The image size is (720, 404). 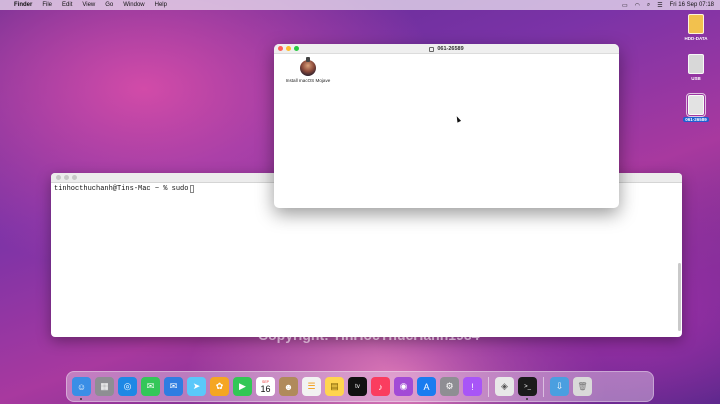 What do you see at coordinates (527, 388) in the screenshot?
I see `terminal-icon: >_` at bounding box center [527, 388].